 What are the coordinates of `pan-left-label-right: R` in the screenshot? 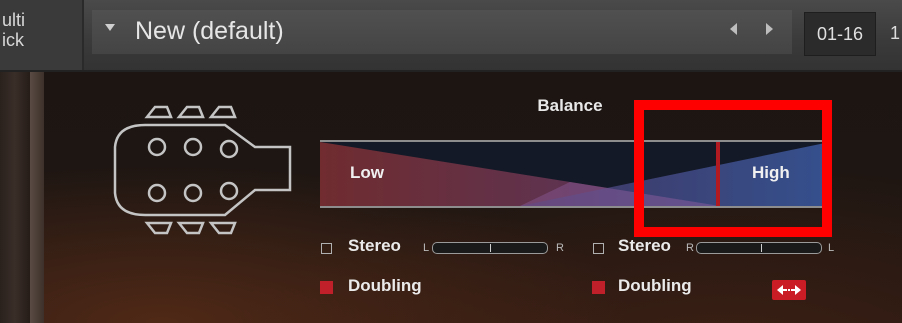 It's located at (690, 248).